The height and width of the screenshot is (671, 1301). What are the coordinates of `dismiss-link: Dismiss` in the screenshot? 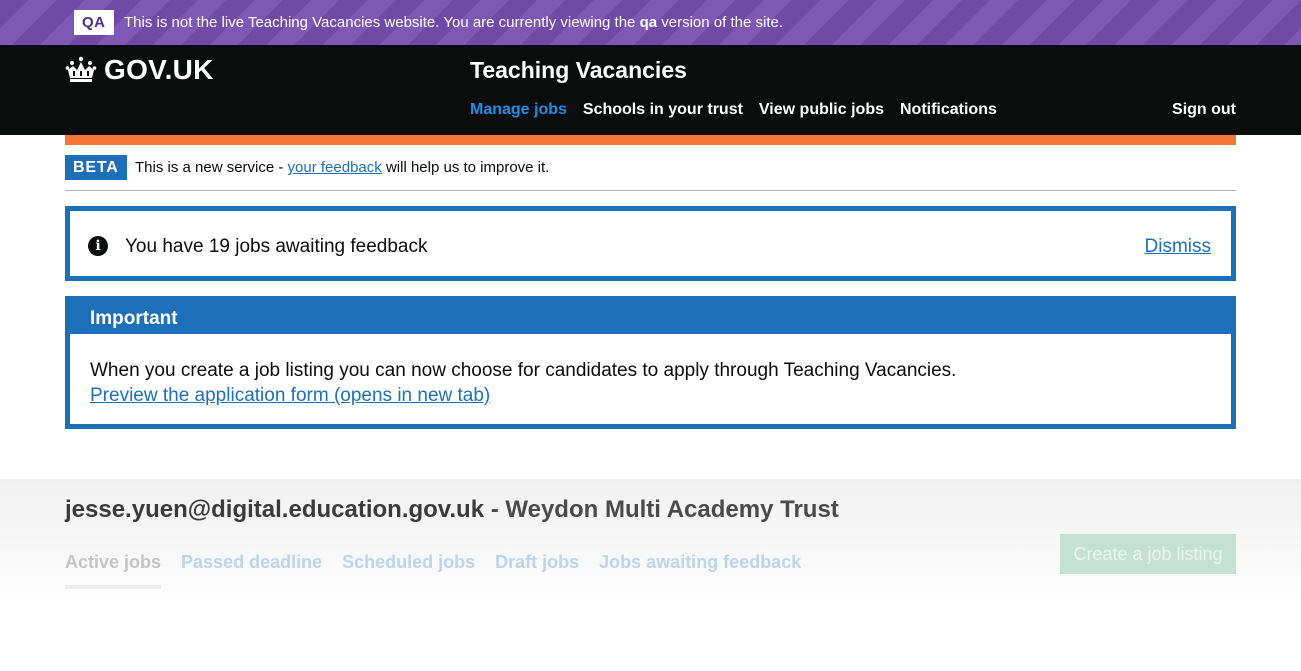 It's located at (1178, 246).